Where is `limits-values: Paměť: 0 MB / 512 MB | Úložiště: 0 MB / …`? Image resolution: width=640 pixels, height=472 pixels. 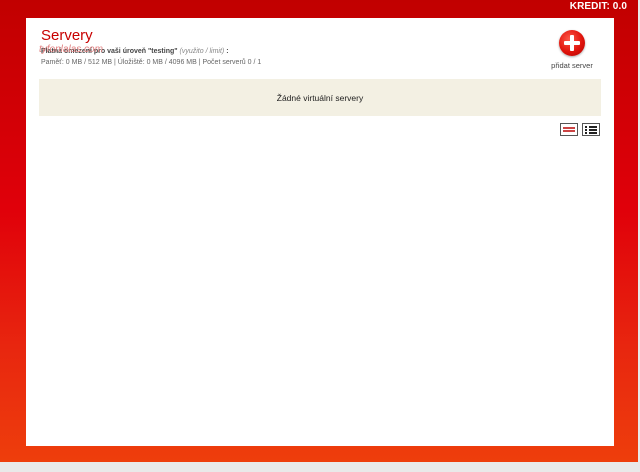
limits-values: Paměť: 0 MB / 512 MB | Úložiště: 0 MB / … is located at coordinates (151, 62).